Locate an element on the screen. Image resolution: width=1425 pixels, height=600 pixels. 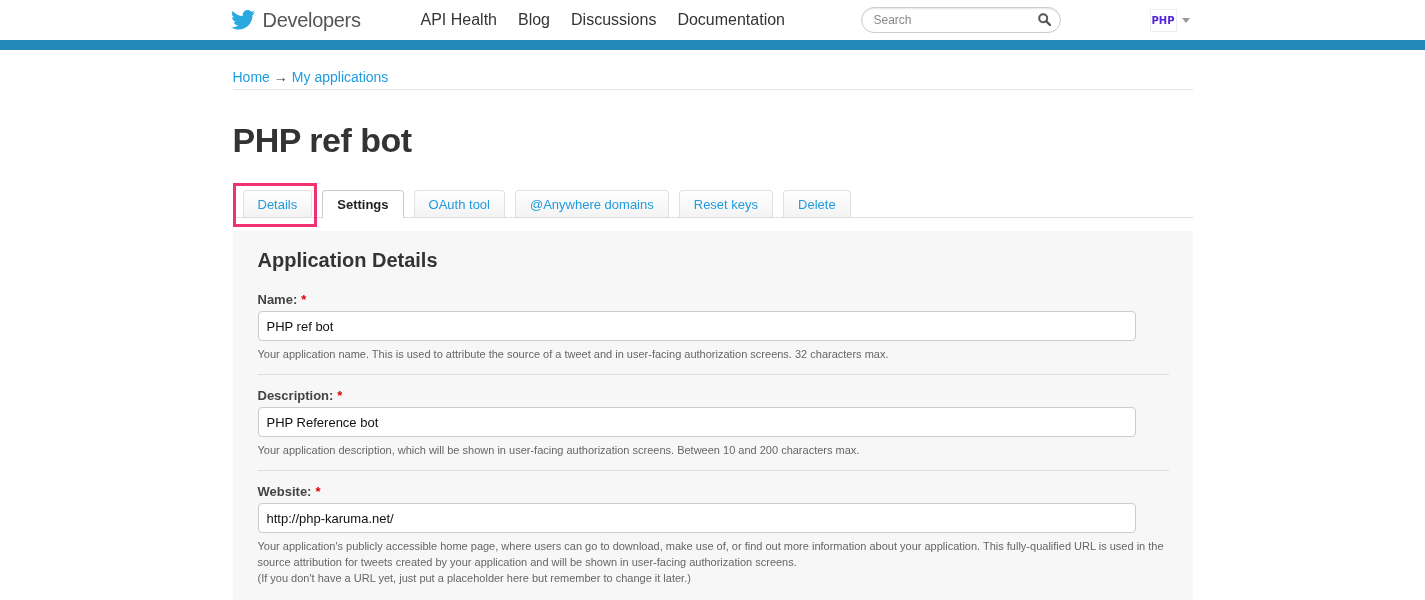
text-input: PHP Reference bot is located at coordinates (696, 422).